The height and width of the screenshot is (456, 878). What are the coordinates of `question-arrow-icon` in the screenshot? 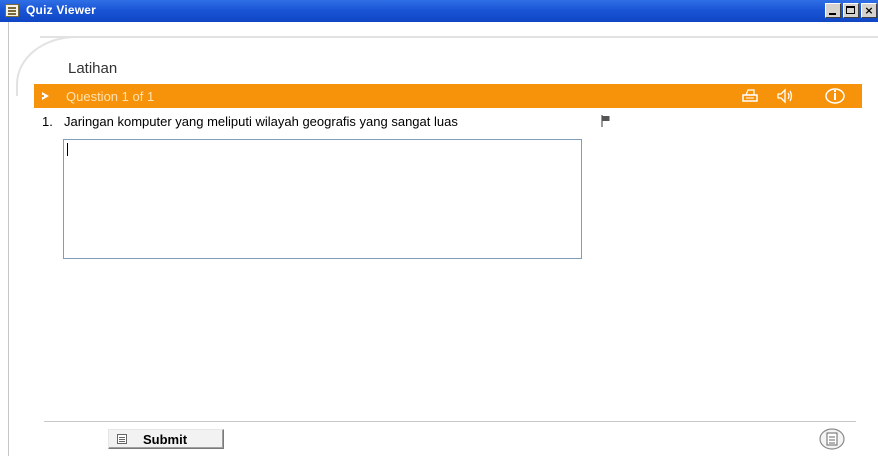 It's located at (45, 96).